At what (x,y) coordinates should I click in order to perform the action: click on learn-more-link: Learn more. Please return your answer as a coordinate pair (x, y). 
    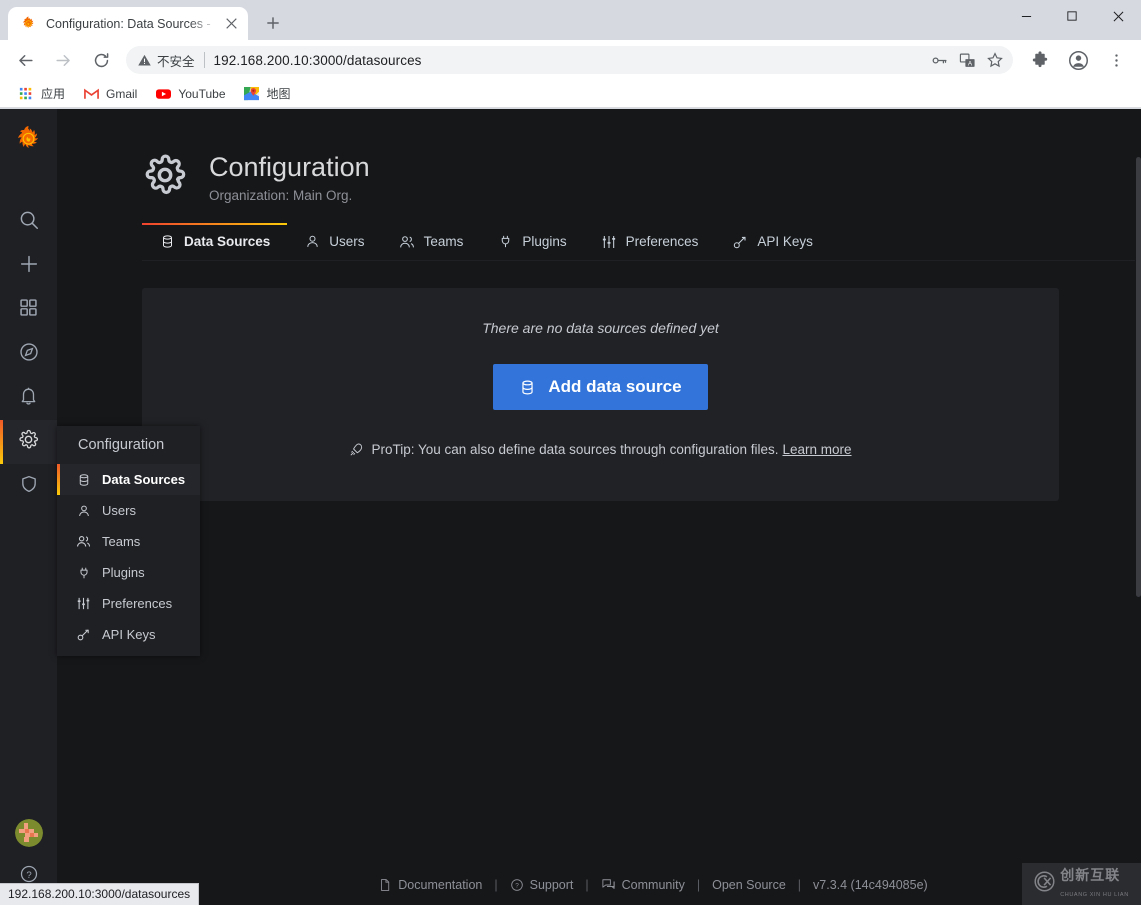
    Looking at the image, I should click on (816, 449).